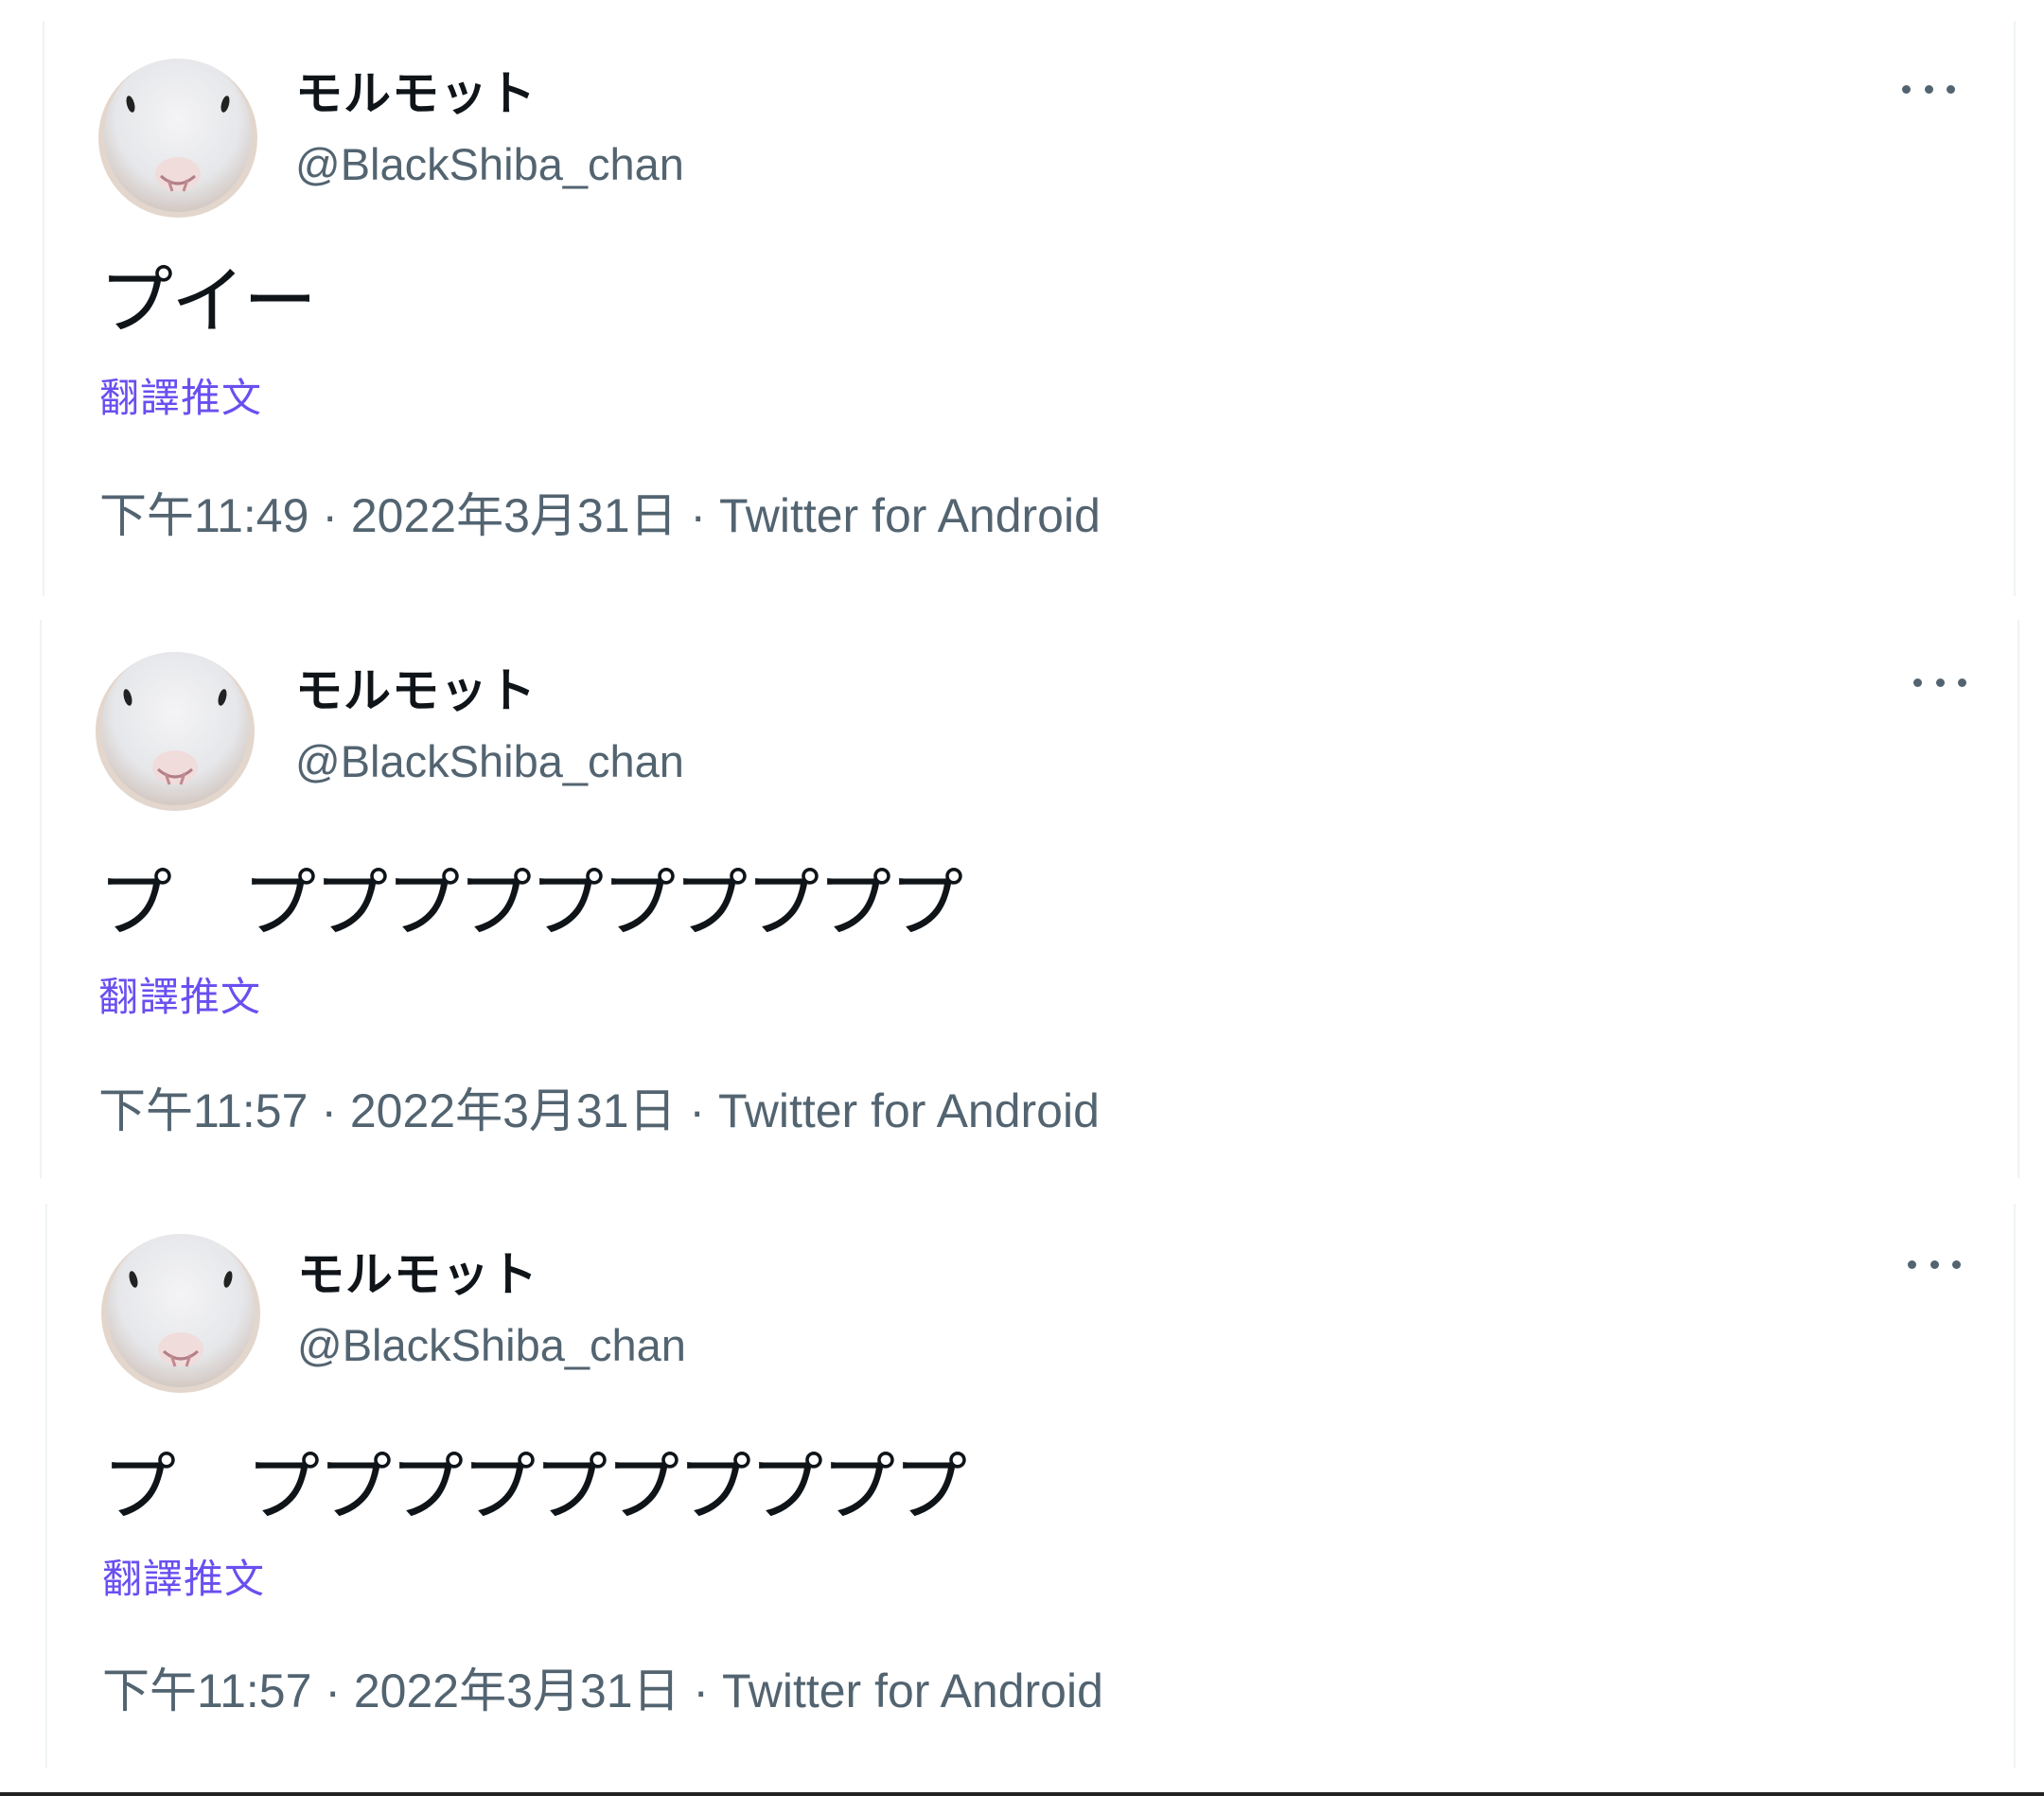 This screenshot has height=1796, width=2044. I want to click on tweet-text: プイー, so click(208, 301).